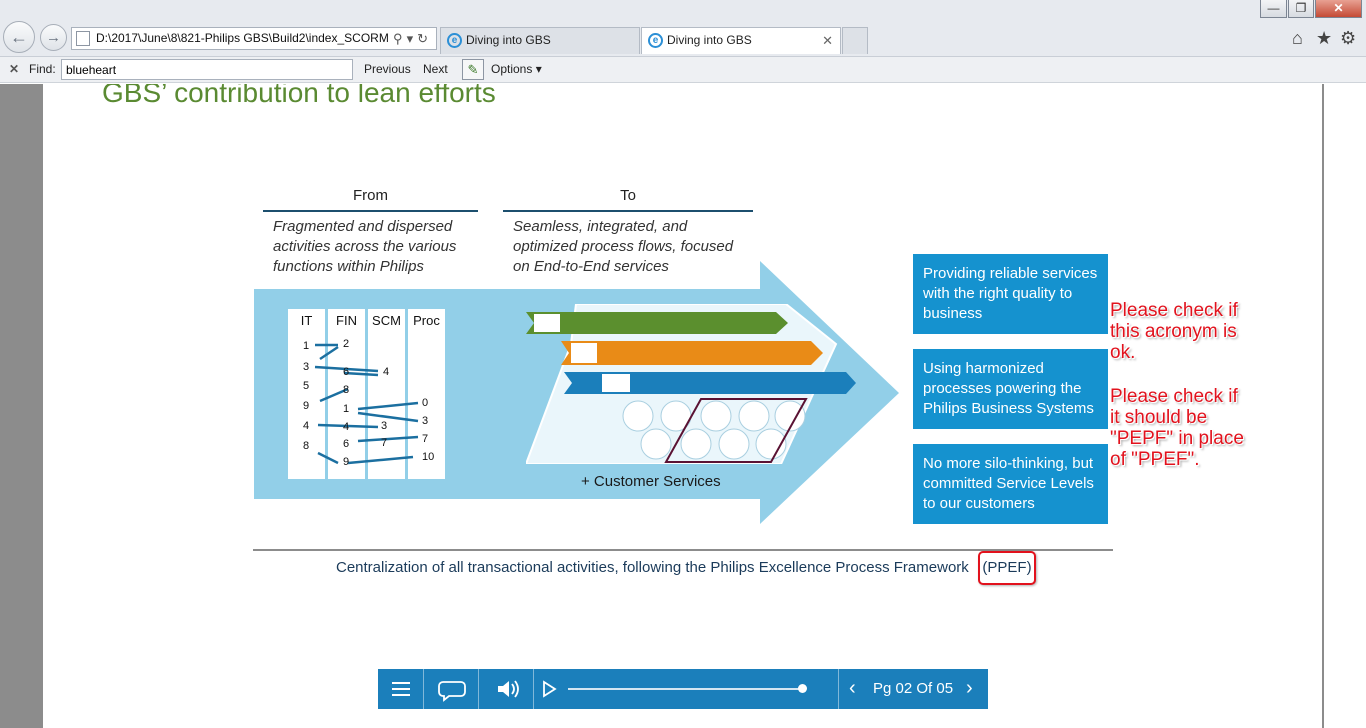 This screenshot has width=1366, height=728. I want to click on volume-button, so click(506, 689).